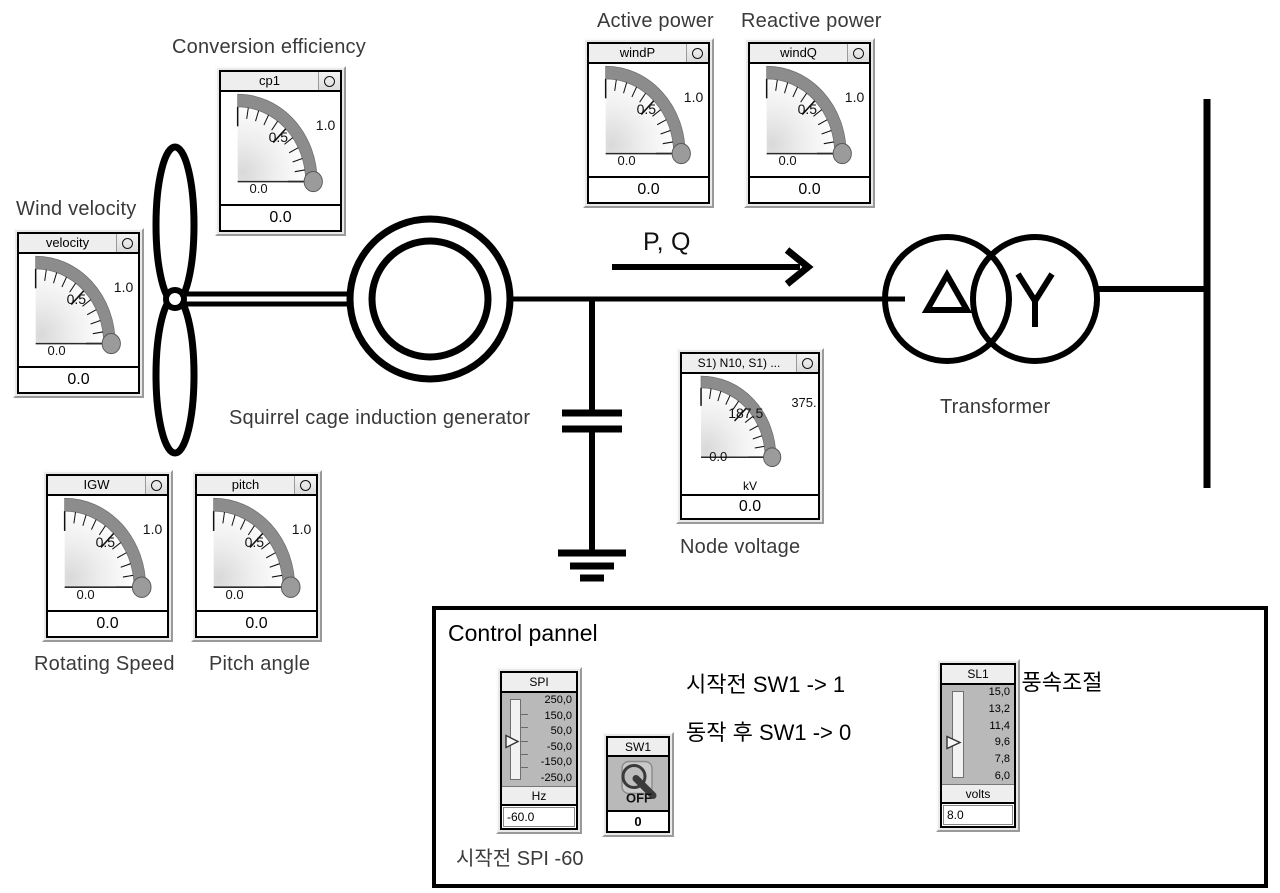 The height and width of the screenshot is (893, 1280). Describe the element at coordinates (999, 692) in the screenshot. I see `slider-tick: 15,0` at that location.